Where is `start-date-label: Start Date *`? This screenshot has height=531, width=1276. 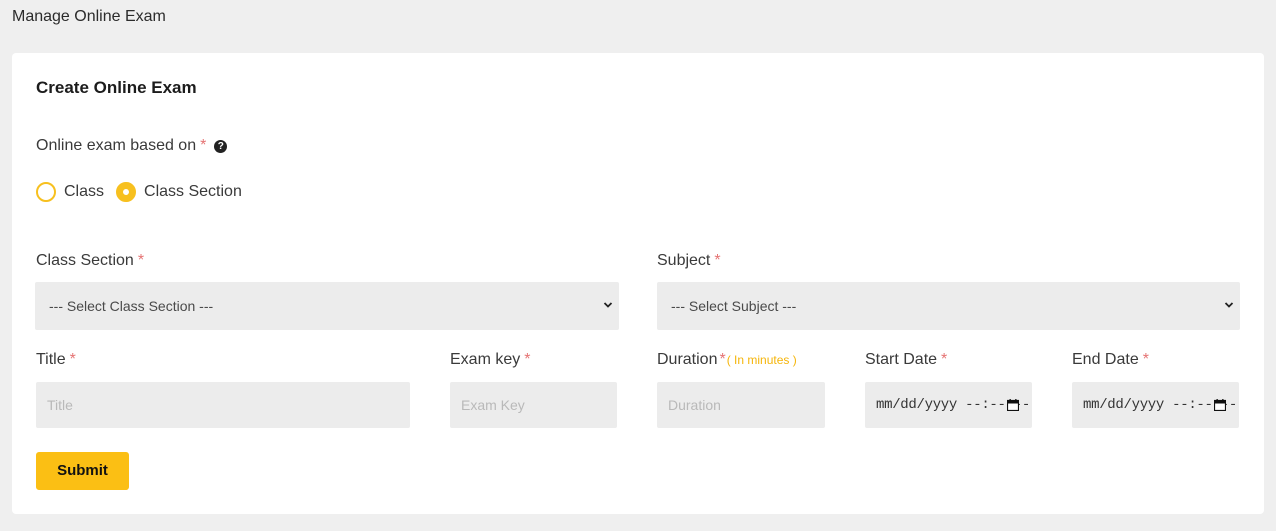
start-date-label: Start Date * is located at coordinates (906, 360).